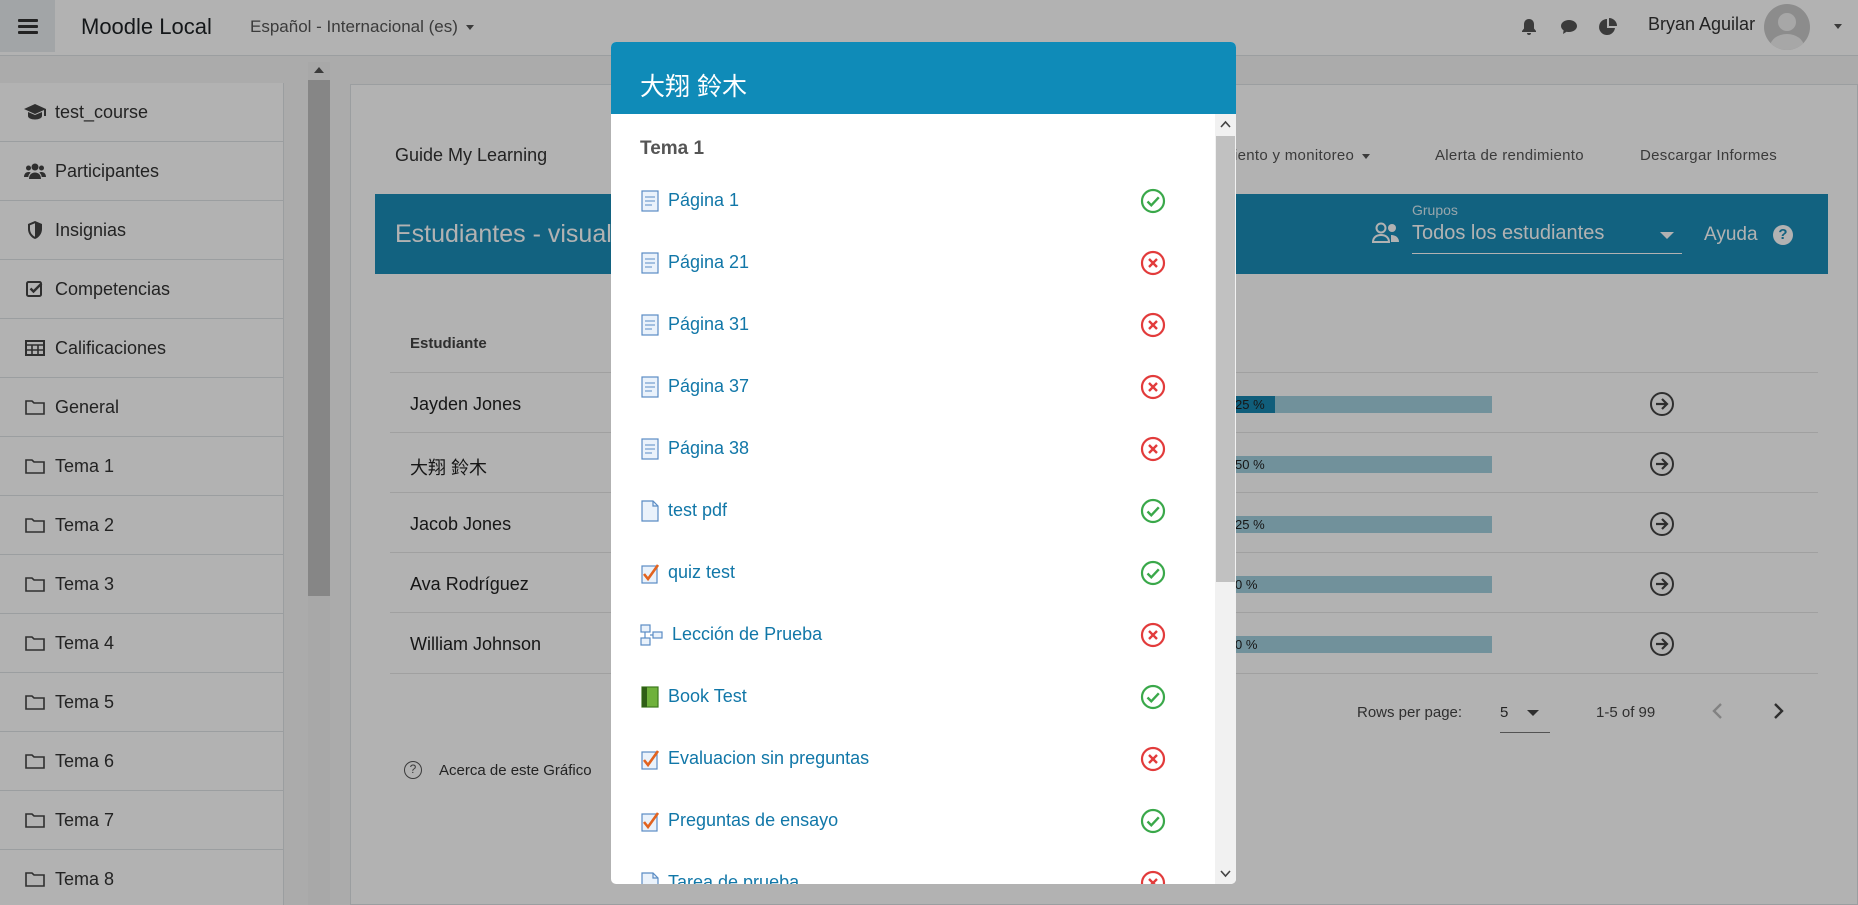  Describe the element at coordinates (753, 820) in the screenshot. I see `activity-link: Preguntas de ensayo` at that location.